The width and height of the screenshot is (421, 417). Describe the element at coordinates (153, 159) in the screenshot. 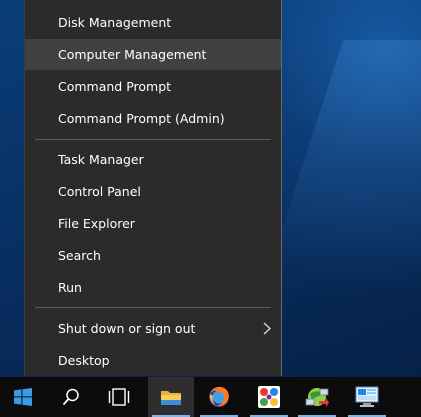

I see `menu-item-task-manager: Task Manager` at that location.